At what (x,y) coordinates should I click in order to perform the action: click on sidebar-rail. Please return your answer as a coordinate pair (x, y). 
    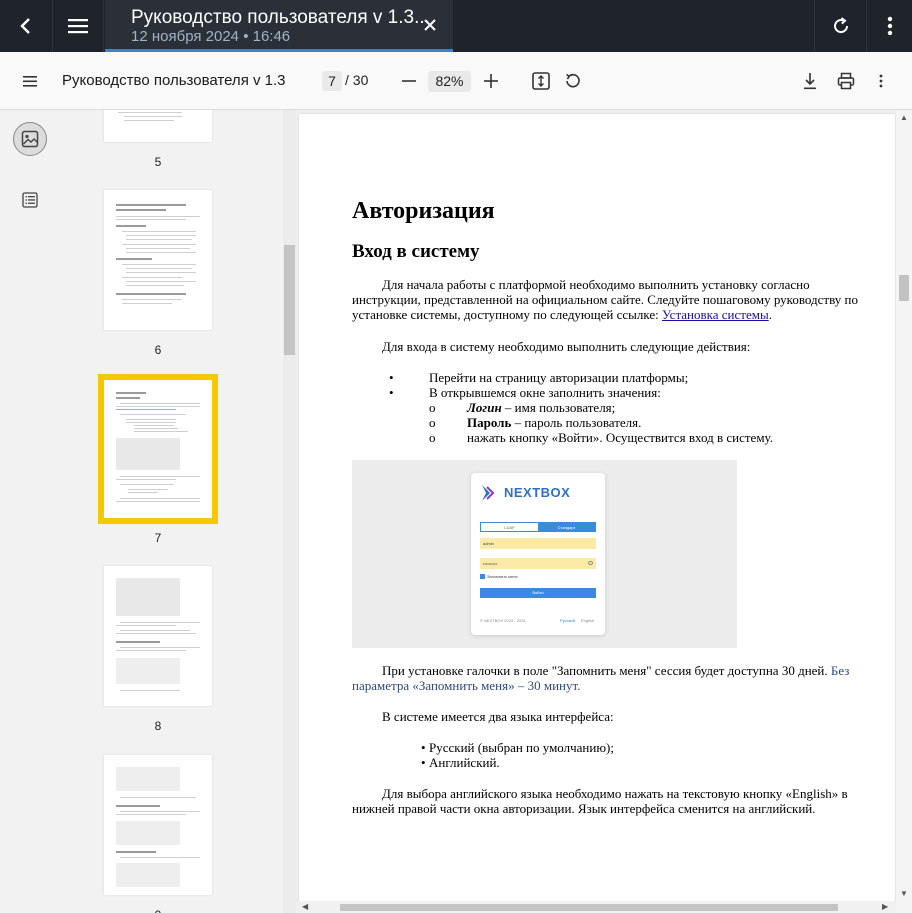
    Looking at the image, I should click on (30, 511).